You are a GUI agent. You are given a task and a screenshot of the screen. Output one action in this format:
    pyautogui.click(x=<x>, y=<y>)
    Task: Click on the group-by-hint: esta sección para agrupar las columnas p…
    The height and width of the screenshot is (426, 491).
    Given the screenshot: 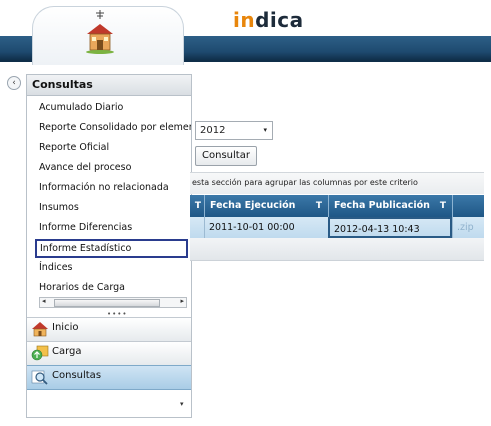 What is the action you would take?
    pyautogui.click(x=337, y=183)
    